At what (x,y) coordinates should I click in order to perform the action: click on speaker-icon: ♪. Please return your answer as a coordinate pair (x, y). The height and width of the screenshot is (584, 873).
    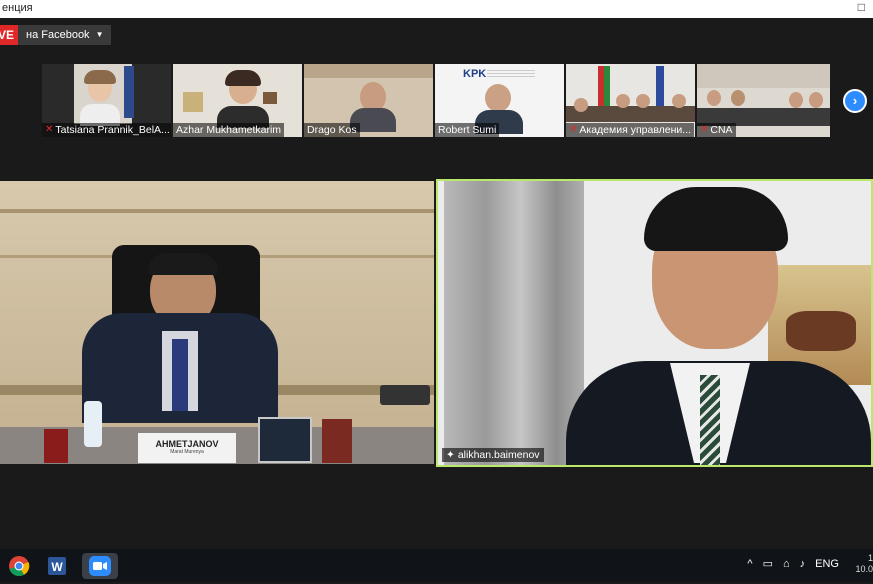
    Looking at the image, I should click on (803, 564).